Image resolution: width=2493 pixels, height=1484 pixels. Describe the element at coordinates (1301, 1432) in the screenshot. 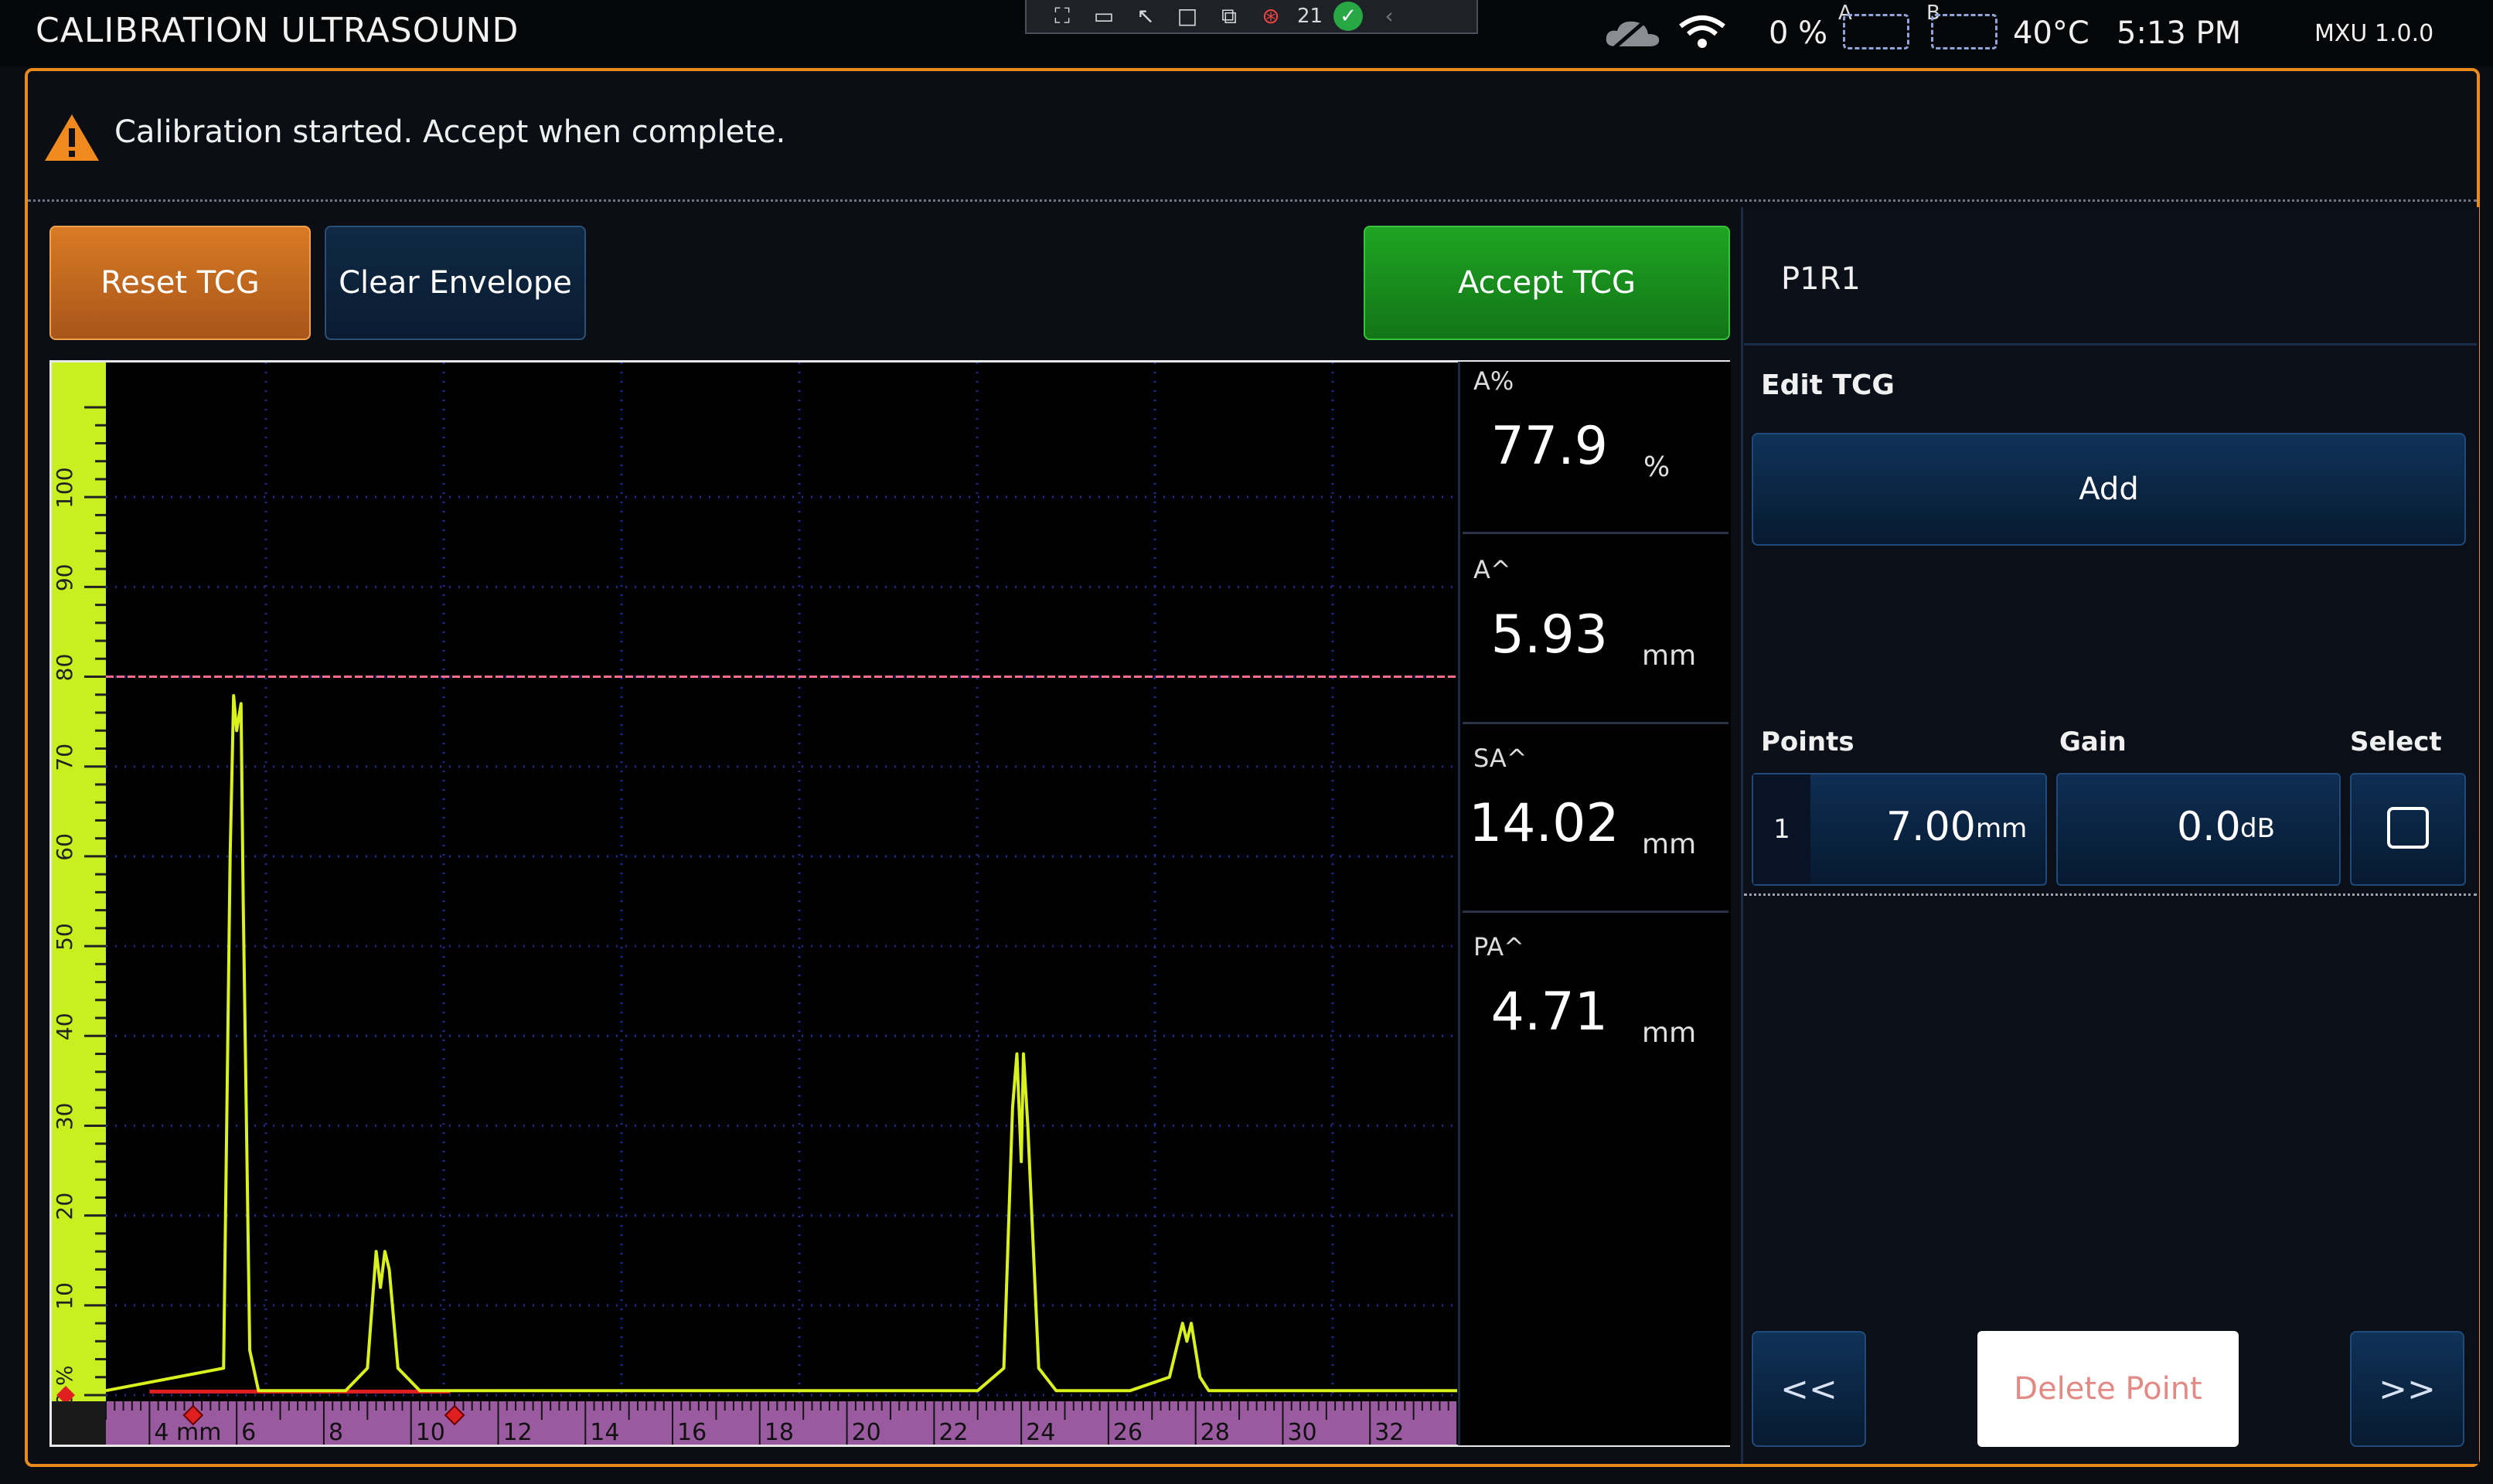

I see `x-tick-label: 30` at that location.